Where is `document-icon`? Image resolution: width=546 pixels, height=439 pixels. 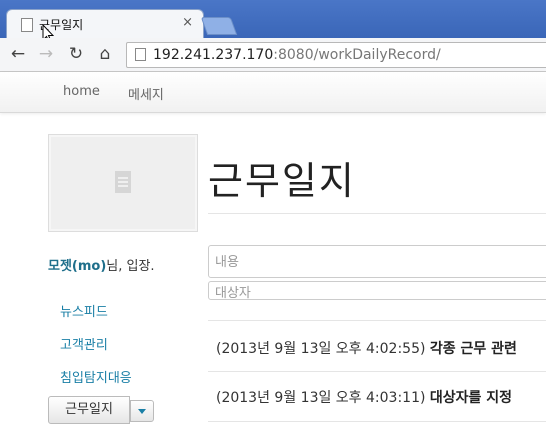
document-icon is located at coordinates (123, 182).